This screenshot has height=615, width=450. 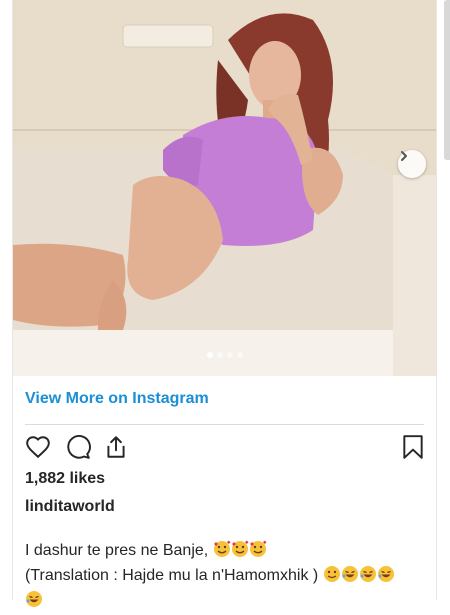 What do you see at coordinates (117, 550) in the screenshot?
I see `caption-text-1: I dashur te pres ne Banje,` at bounding box center [117, 550].